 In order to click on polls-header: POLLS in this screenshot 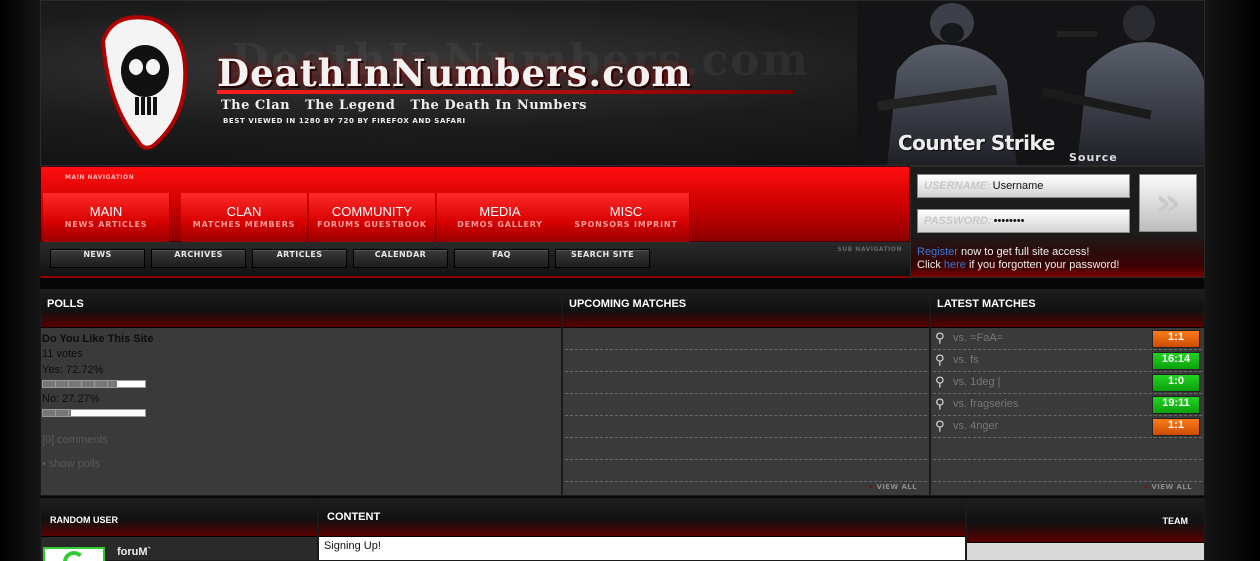, I will do `click(301, 309)`.